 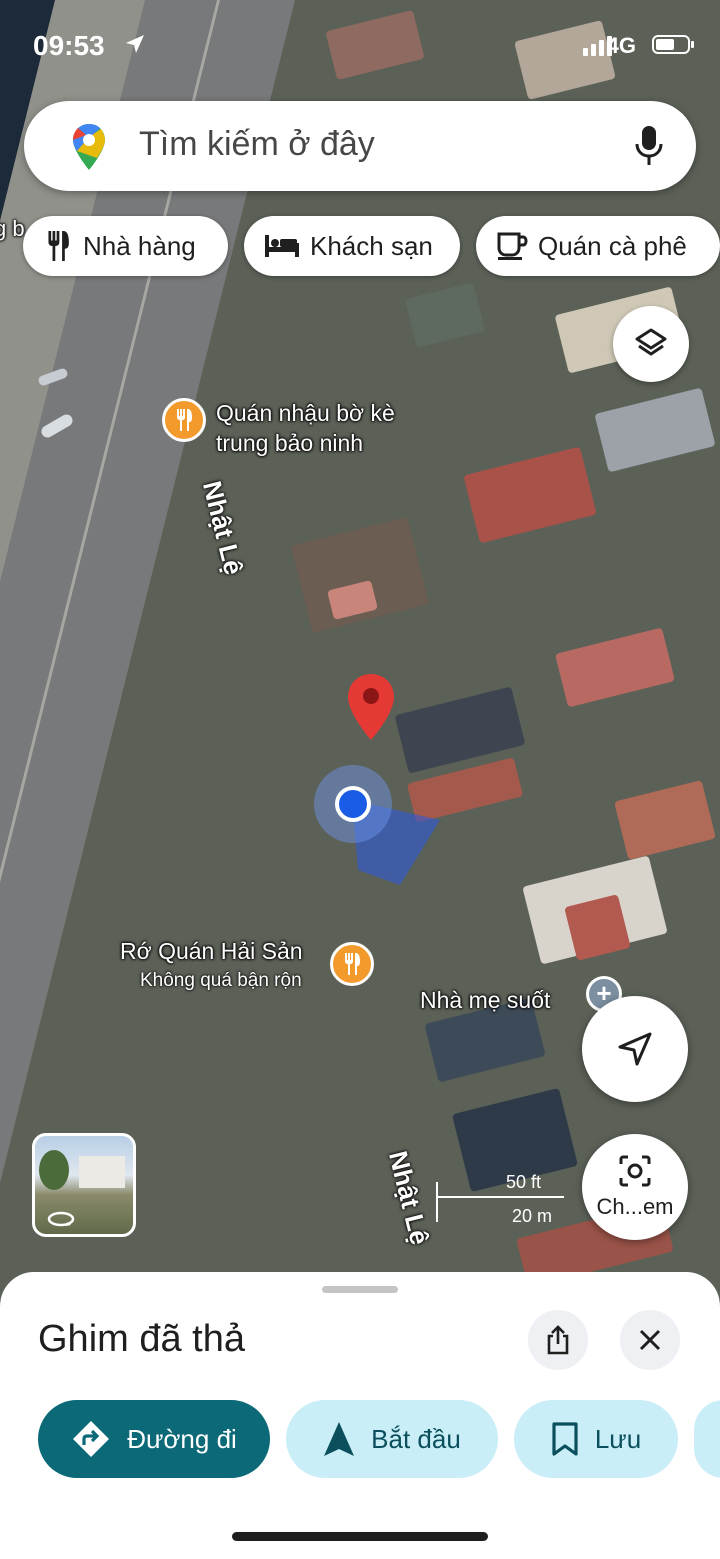 I want to click on thumb-tree, so click(x=54, y=1170).